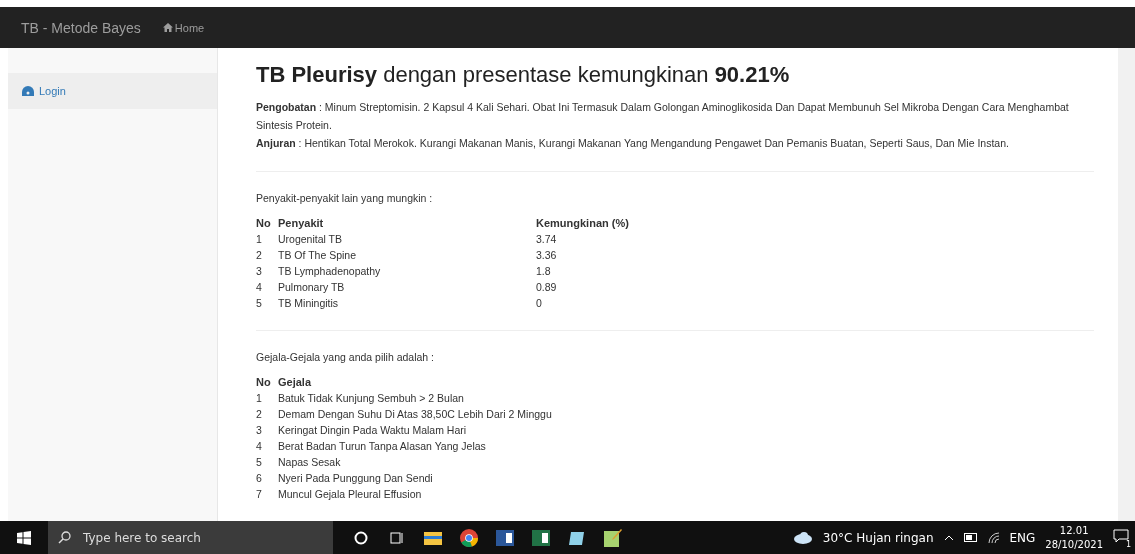  I want to click on nav-link: Home, so click(183, 27).